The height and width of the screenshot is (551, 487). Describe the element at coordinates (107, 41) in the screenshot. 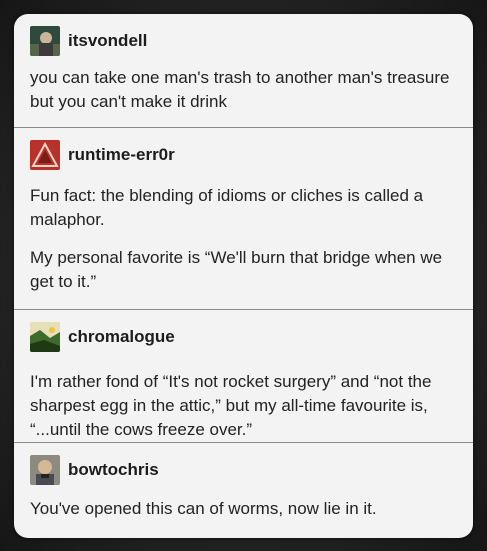

I see `username: itsvondell` at that location.